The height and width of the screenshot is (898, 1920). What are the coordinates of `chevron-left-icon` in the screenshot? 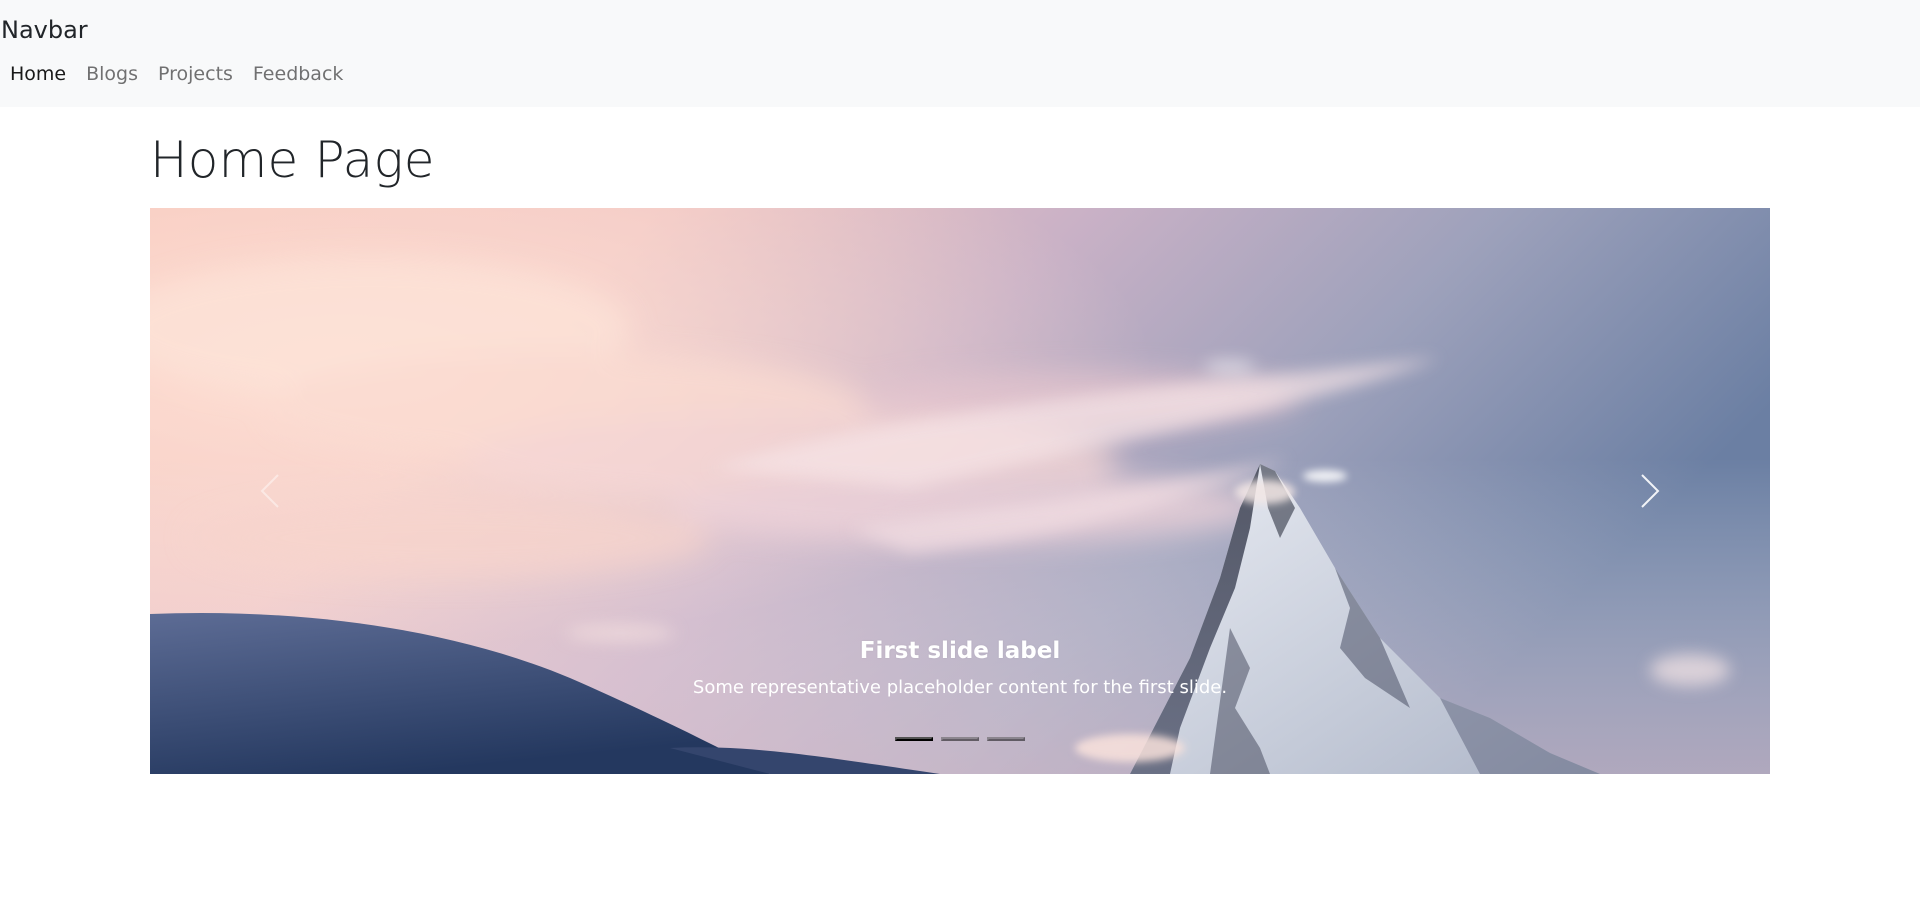 It's located at (269, 491).